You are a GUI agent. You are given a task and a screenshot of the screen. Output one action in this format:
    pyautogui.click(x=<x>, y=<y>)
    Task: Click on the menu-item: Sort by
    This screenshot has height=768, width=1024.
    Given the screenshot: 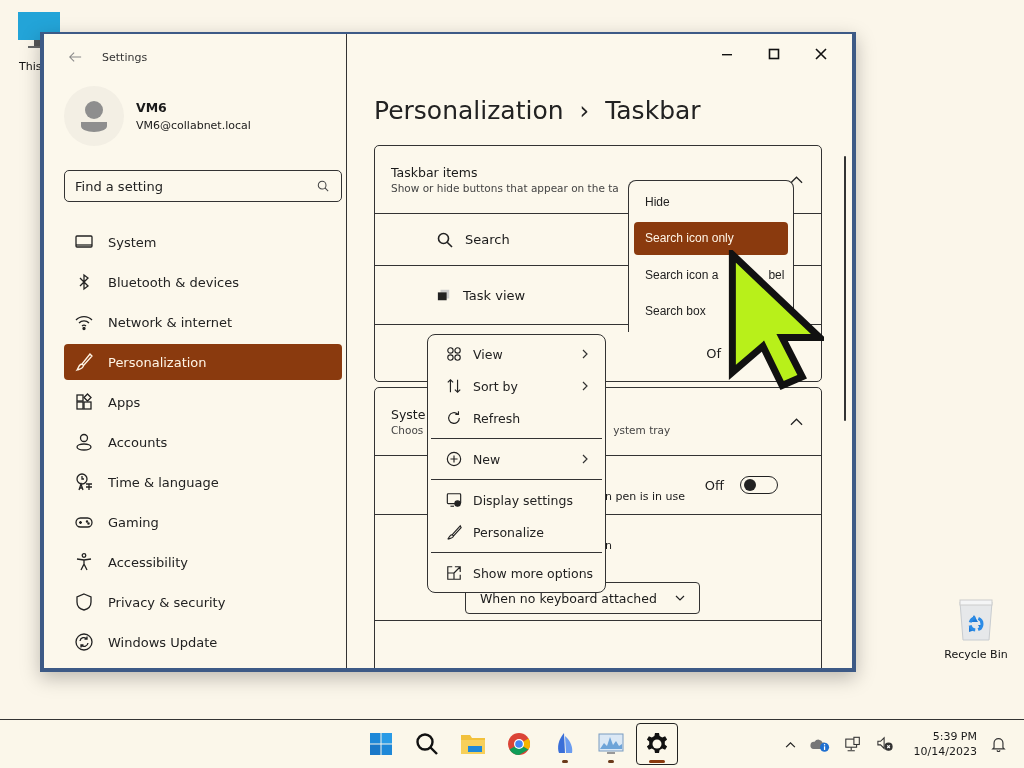 What is the action you would take?
    pyautogui.click(x=516, y=386)
    